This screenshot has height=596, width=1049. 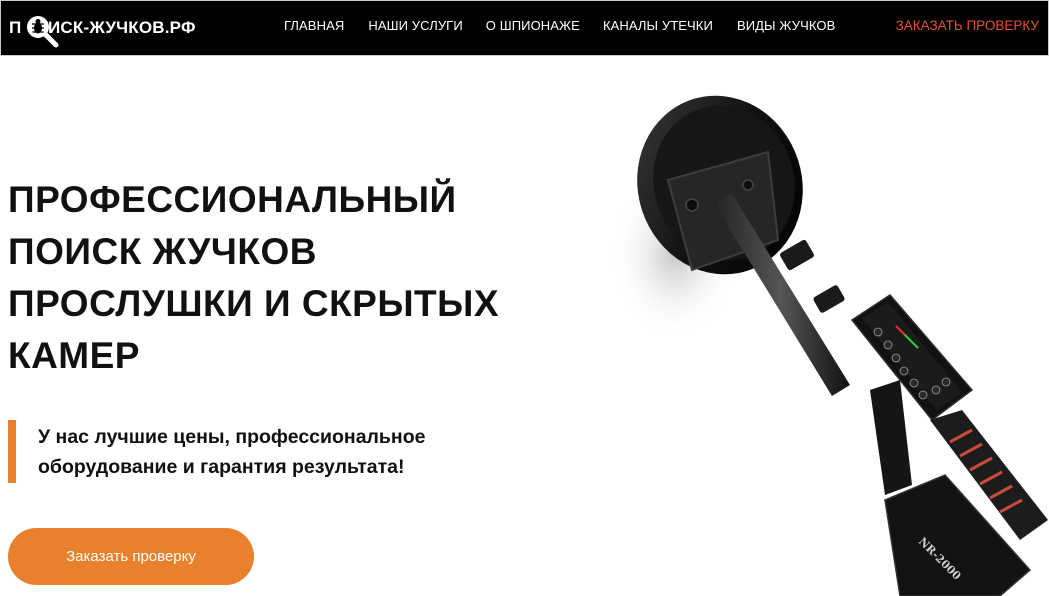 I want to click on nav-item-espionage: О ШПИОНАЖЕ, so click(x=533, y=25).